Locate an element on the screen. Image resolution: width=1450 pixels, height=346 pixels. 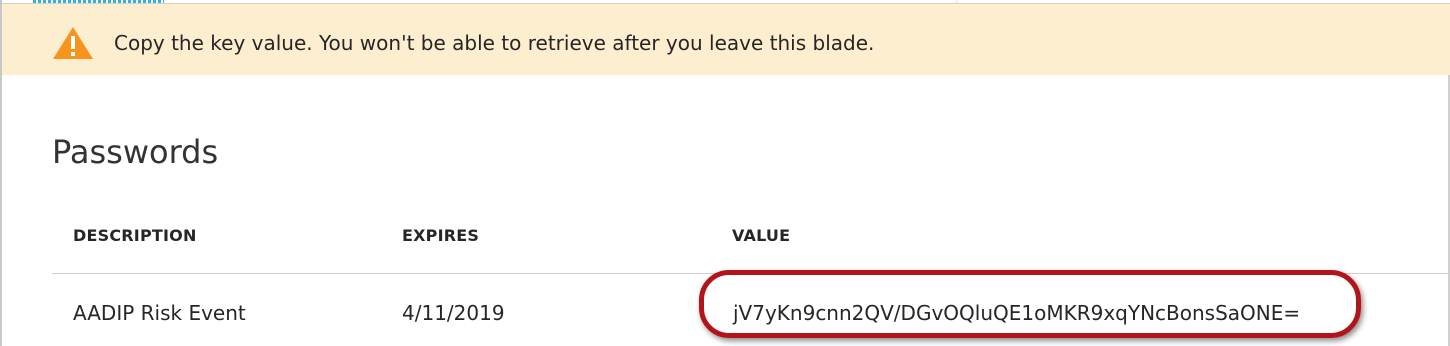
warning-icon is located at coordinates (73, 43).